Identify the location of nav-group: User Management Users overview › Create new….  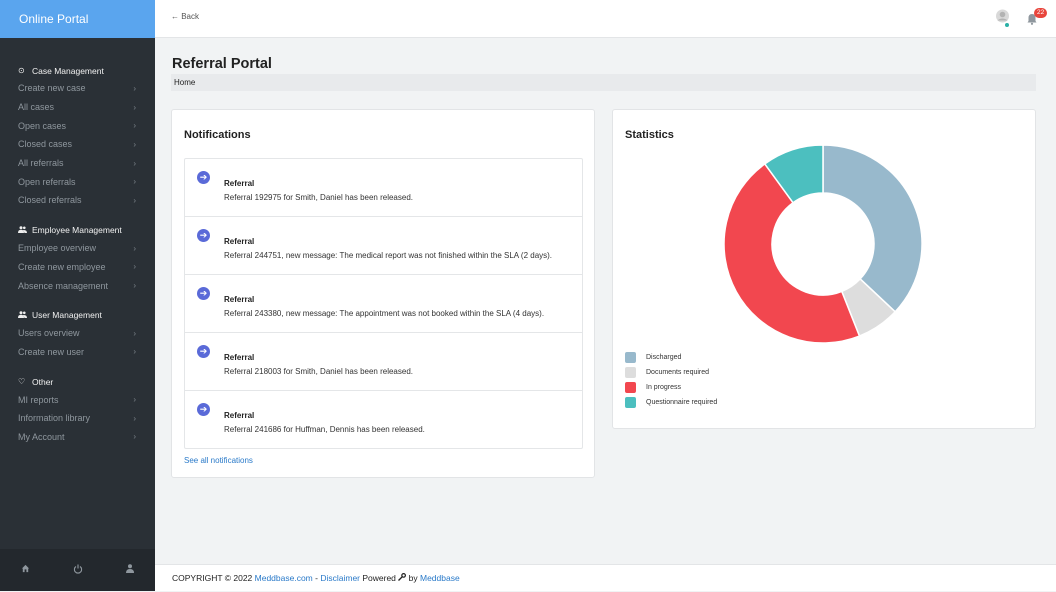
(77, 334).